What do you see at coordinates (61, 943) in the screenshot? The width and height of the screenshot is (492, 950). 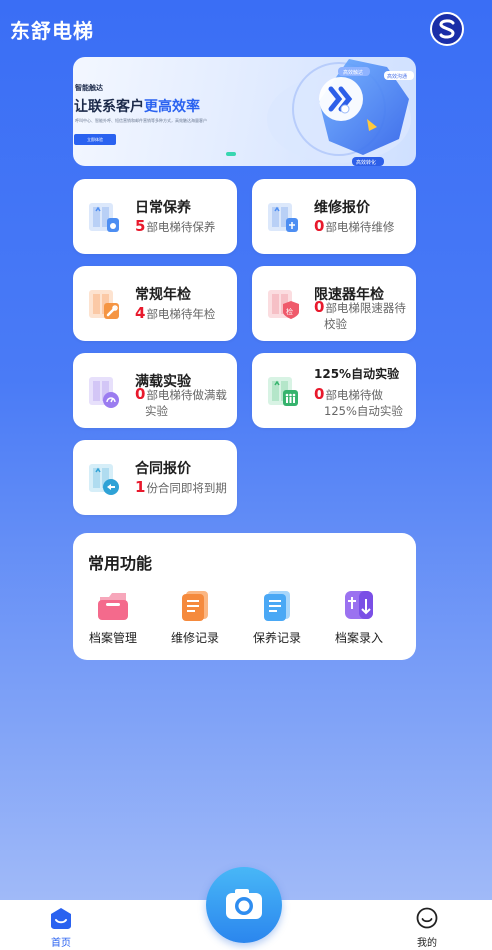 I see `tab-home-label: 首页` at bounding box center [61, 943].